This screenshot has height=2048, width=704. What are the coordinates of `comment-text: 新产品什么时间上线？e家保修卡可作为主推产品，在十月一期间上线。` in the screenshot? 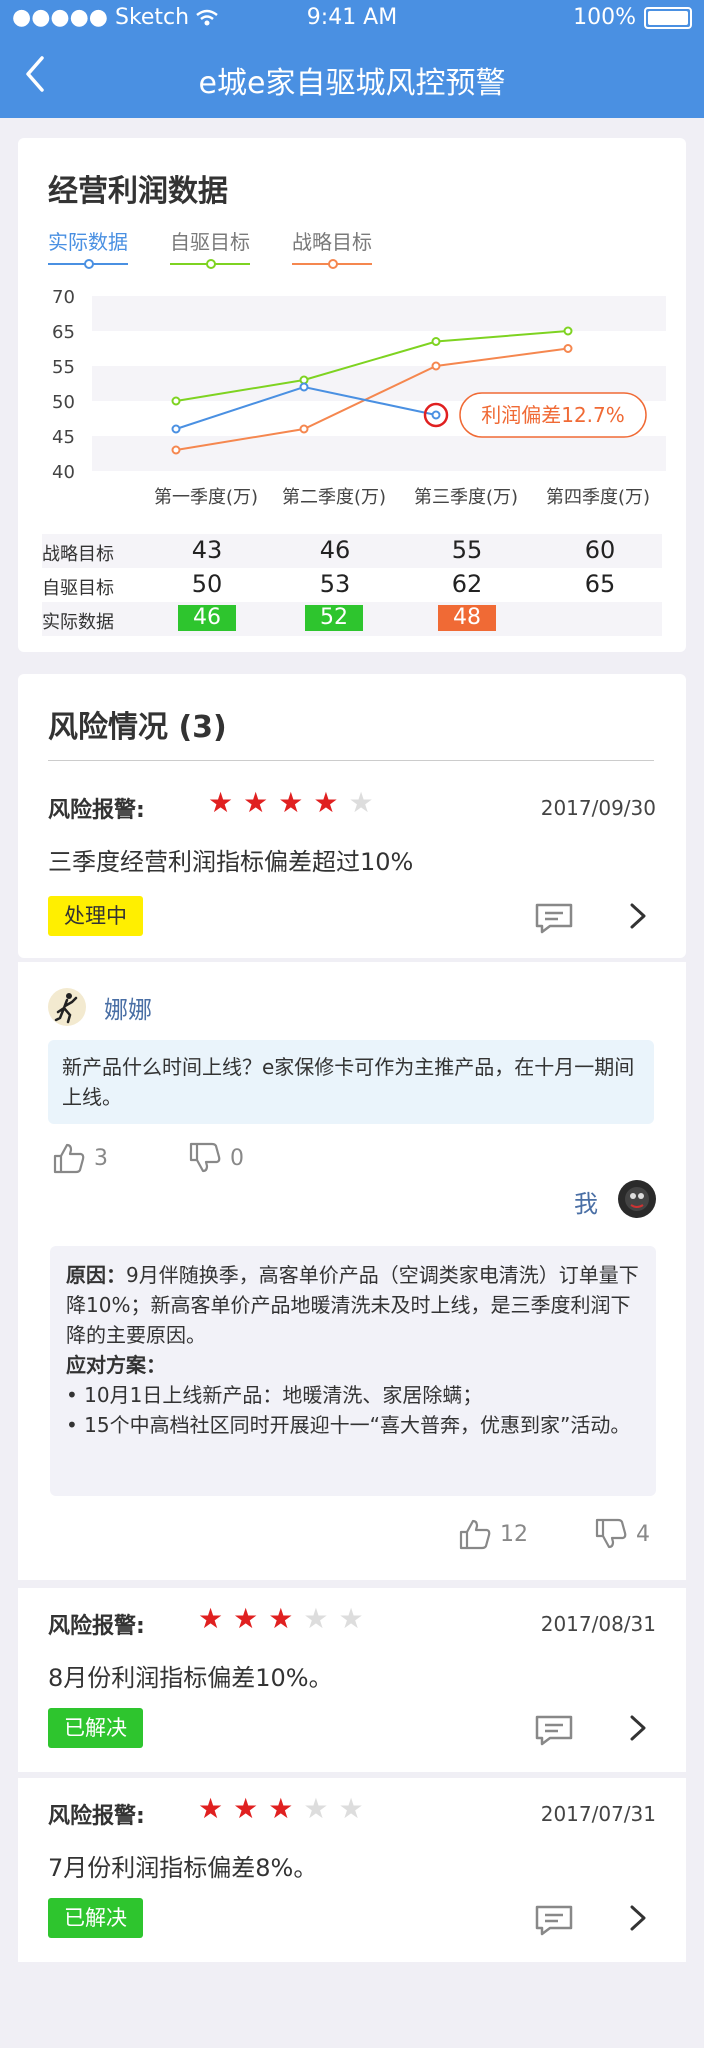 It's located at (348, 1082).